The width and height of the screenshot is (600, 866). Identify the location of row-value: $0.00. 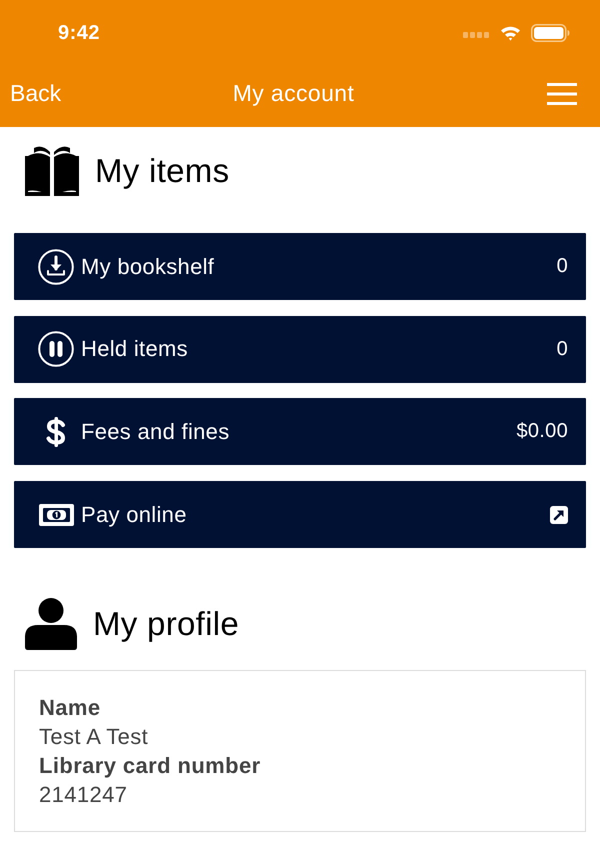
(542, 432).